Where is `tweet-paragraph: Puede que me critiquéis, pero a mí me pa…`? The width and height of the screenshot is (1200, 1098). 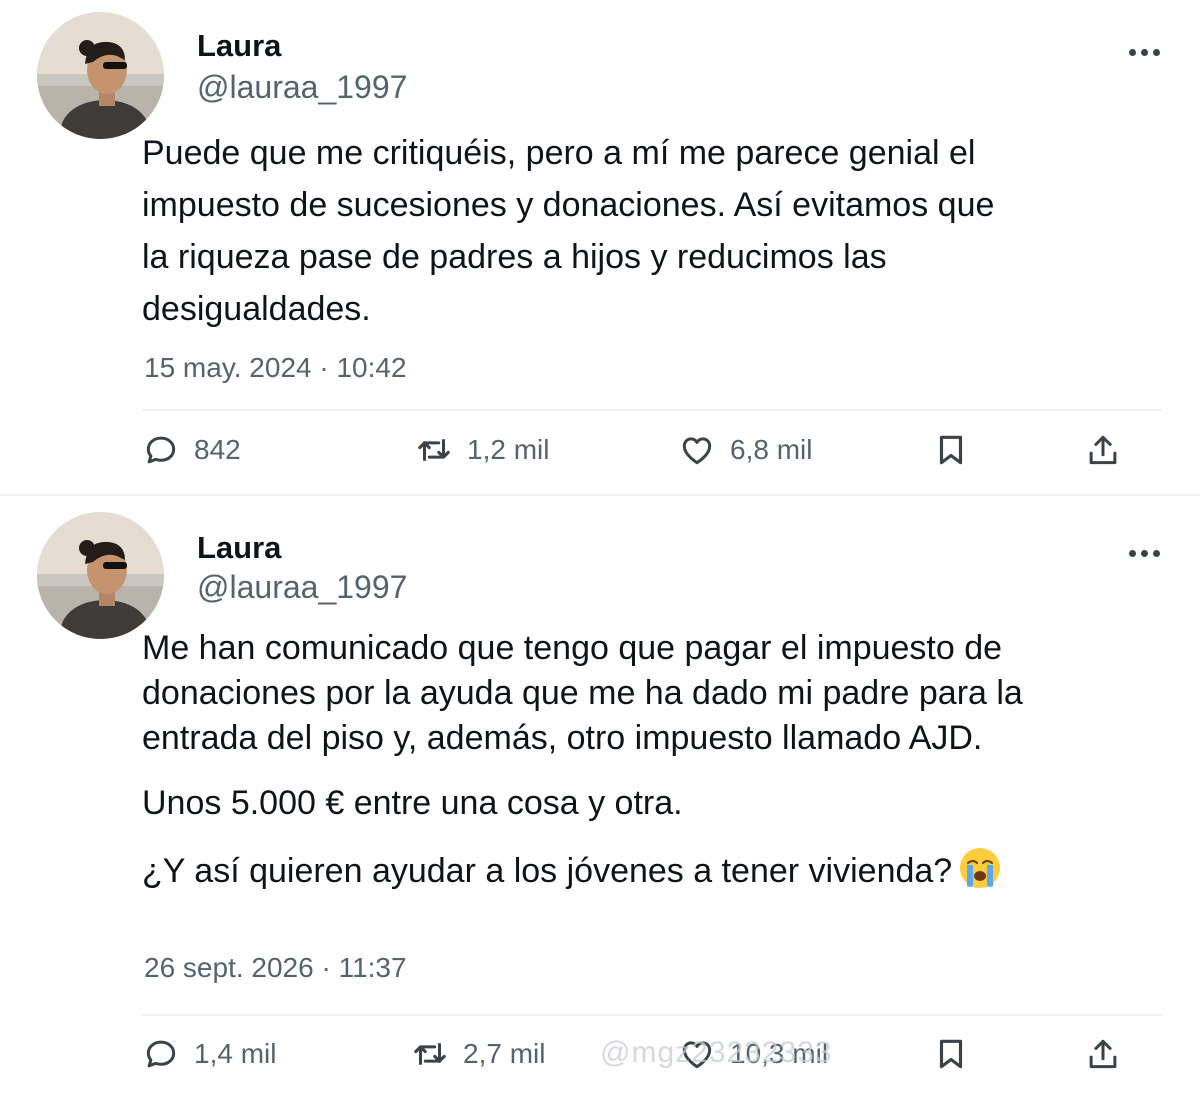
tweet-paragraph: Puede que me critiquéis, pero a mí me pa… is located at coordinates (568, 231).